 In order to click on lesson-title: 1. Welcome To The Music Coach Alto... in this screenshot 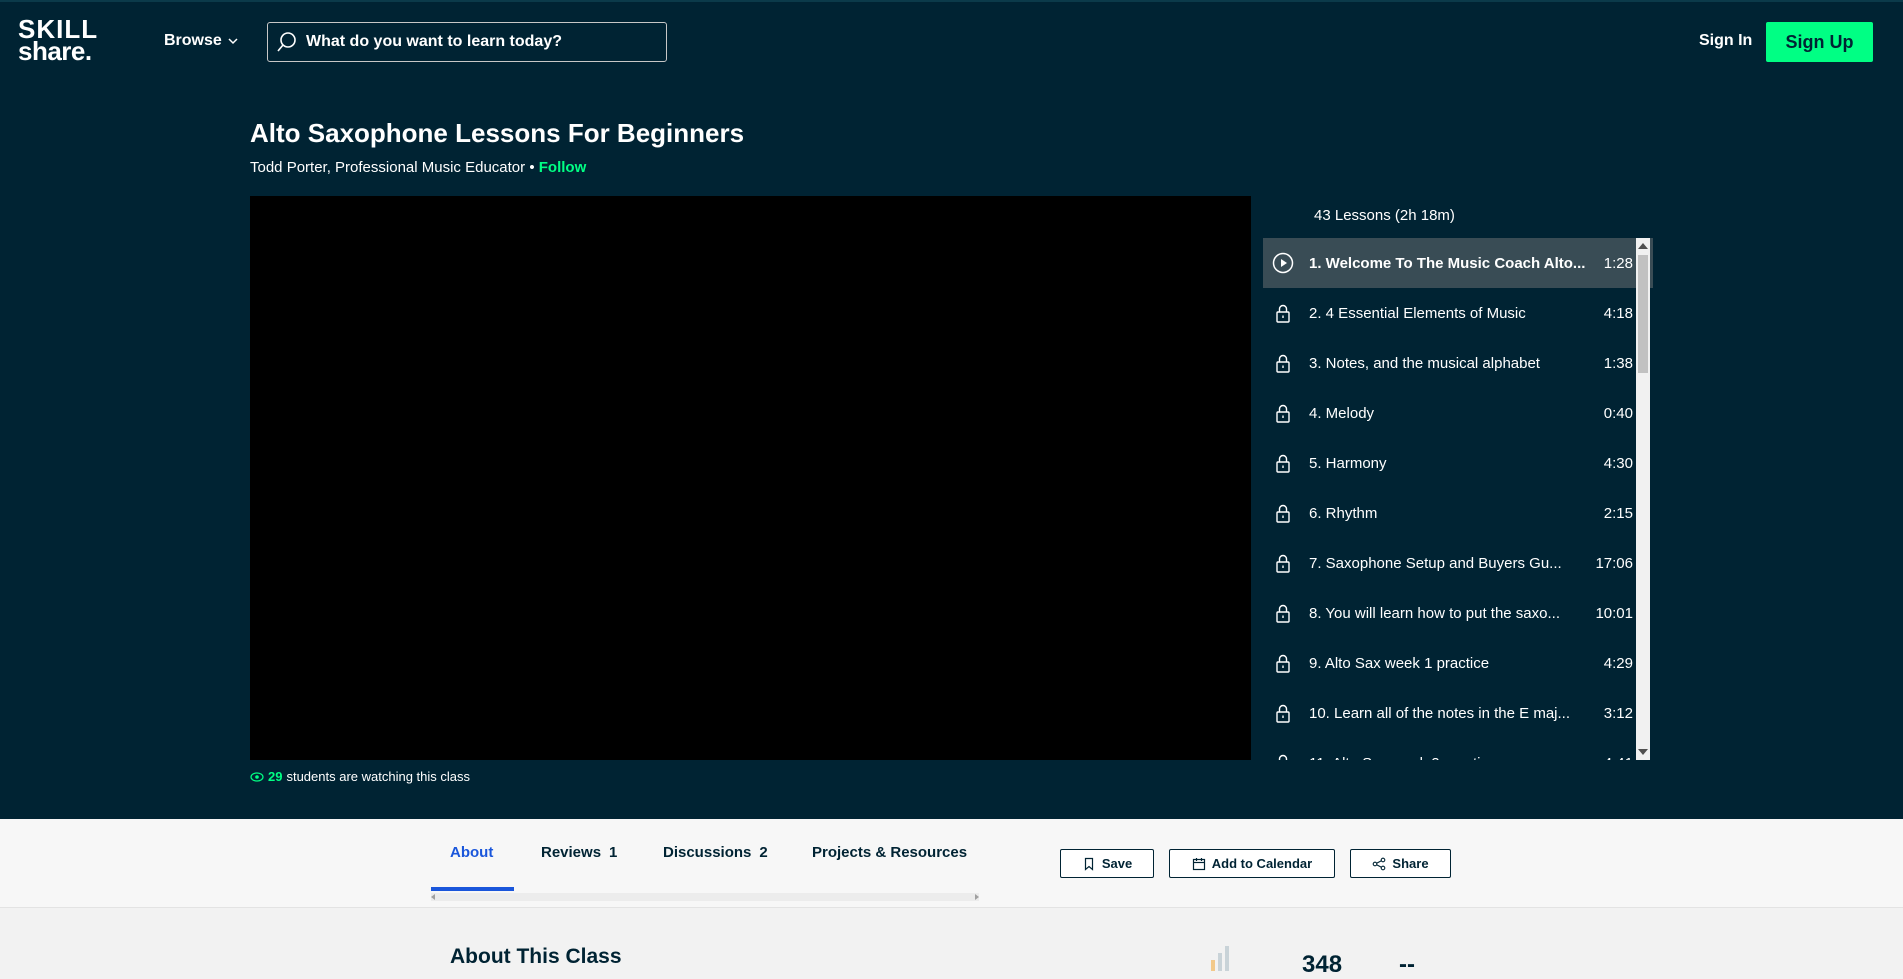, I will do `click(1447, 263)`.